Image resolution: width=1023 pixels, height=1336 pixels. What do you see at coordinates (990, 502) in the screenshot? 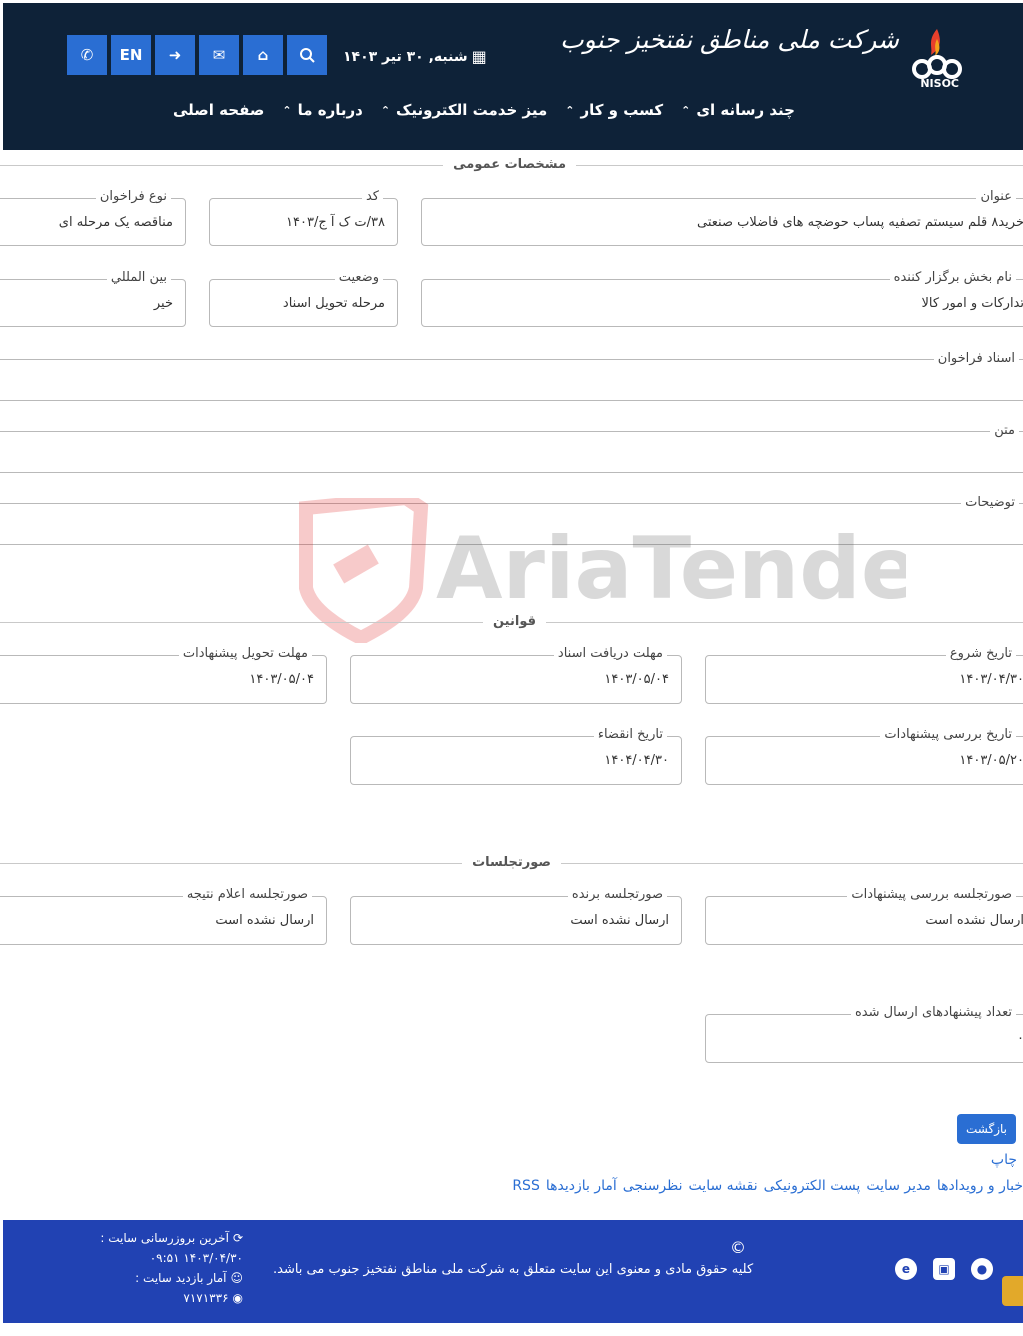
I see `field-description-label: توضیحات` at bounding box center [990, 502].